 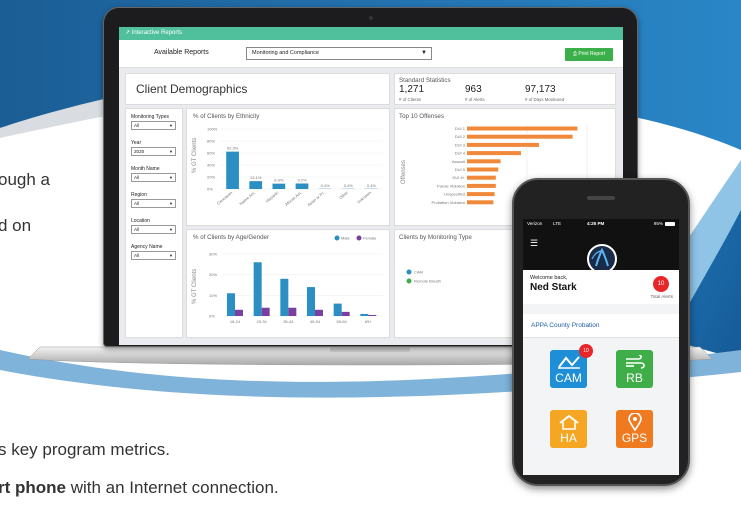 I want to click on data-label: 8.9%, so click(x=279, y=180).